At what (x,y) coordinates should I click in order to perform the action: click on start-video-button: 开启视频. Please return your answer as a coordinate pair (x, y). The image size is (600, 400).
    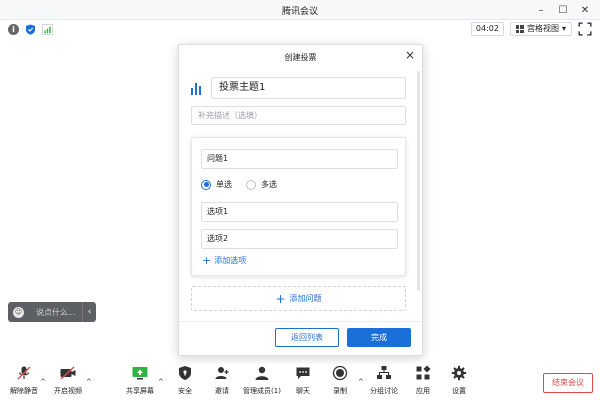
    Looking at the image, I should click on (68, 380).